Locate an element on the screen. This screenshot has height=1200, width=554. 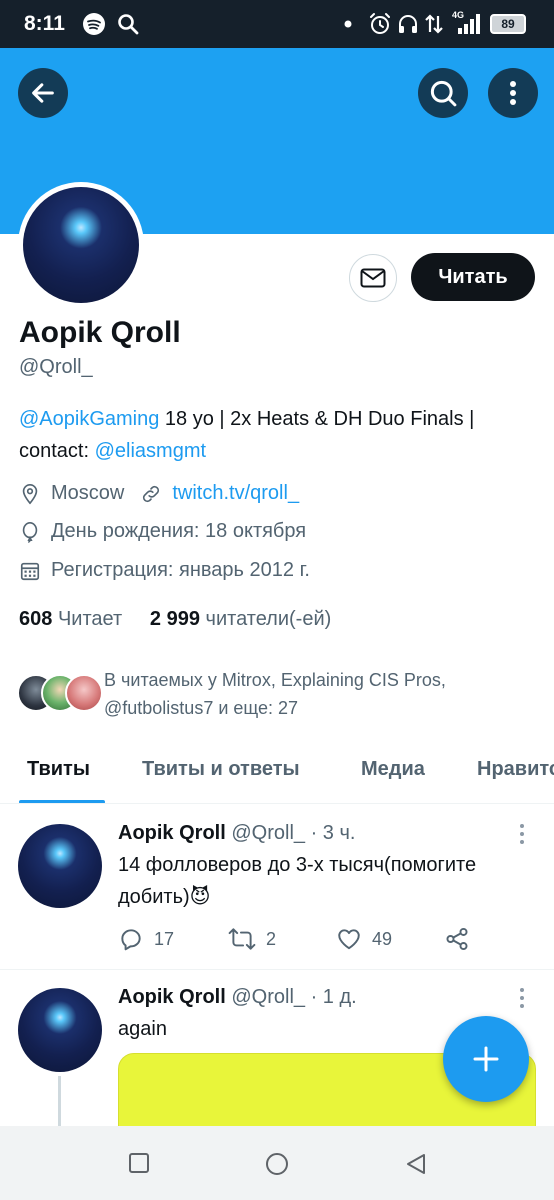
tweet-handle-time: @Qroll_ · 1 д. is located at coordinates (294, 997).